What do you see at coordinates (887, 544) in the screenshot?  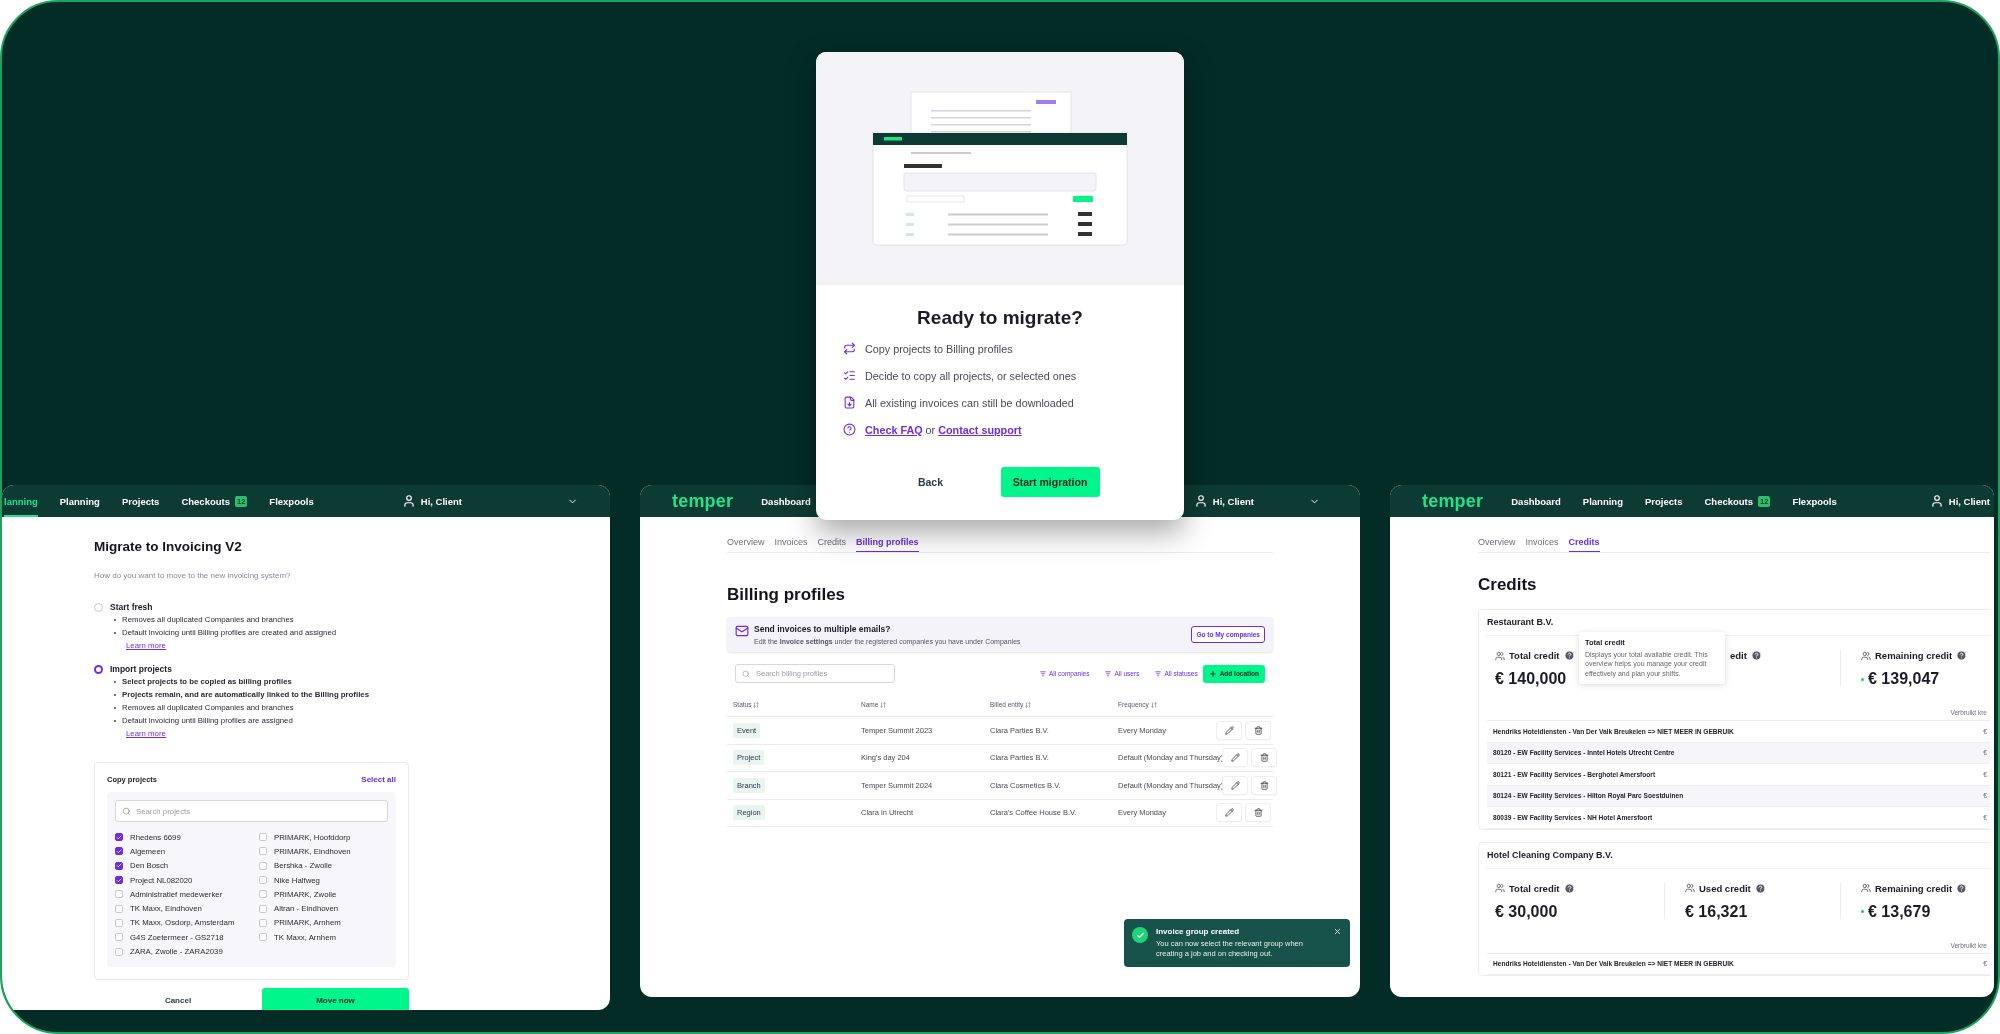 I see `tab: Billing profiles` at bounding box center [887, 544].